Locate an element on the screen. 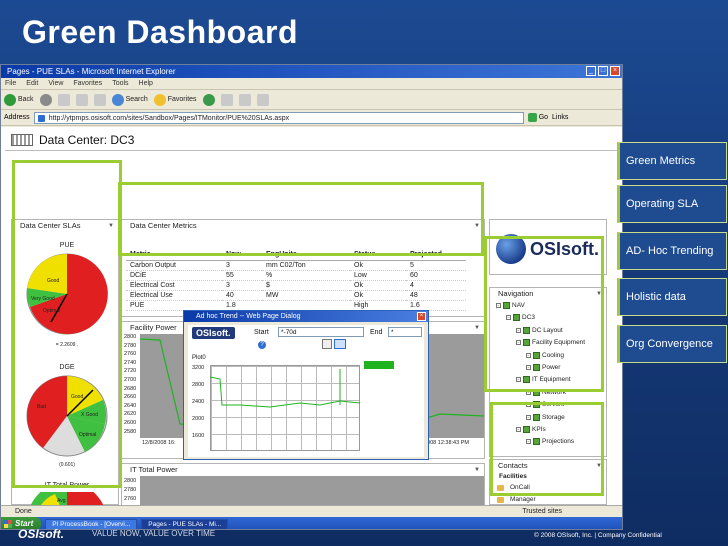 This screenshot has height=546, width=728. nav-item: − Power is located at coordinates (543, 367).